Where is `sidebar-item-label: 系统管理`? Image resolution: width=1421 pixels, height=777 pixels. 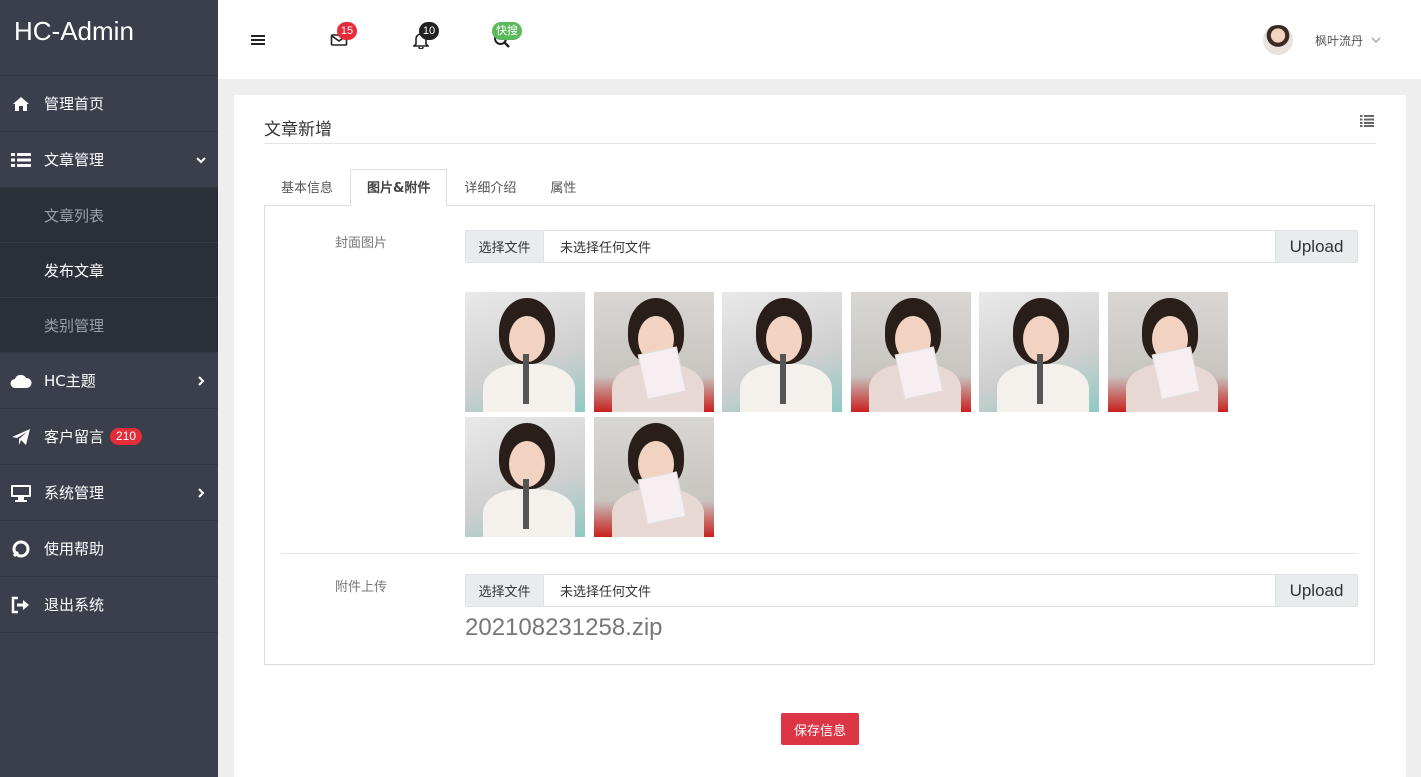 sidebar-item-label: 系统管理 is located at coordinates (74, 493).